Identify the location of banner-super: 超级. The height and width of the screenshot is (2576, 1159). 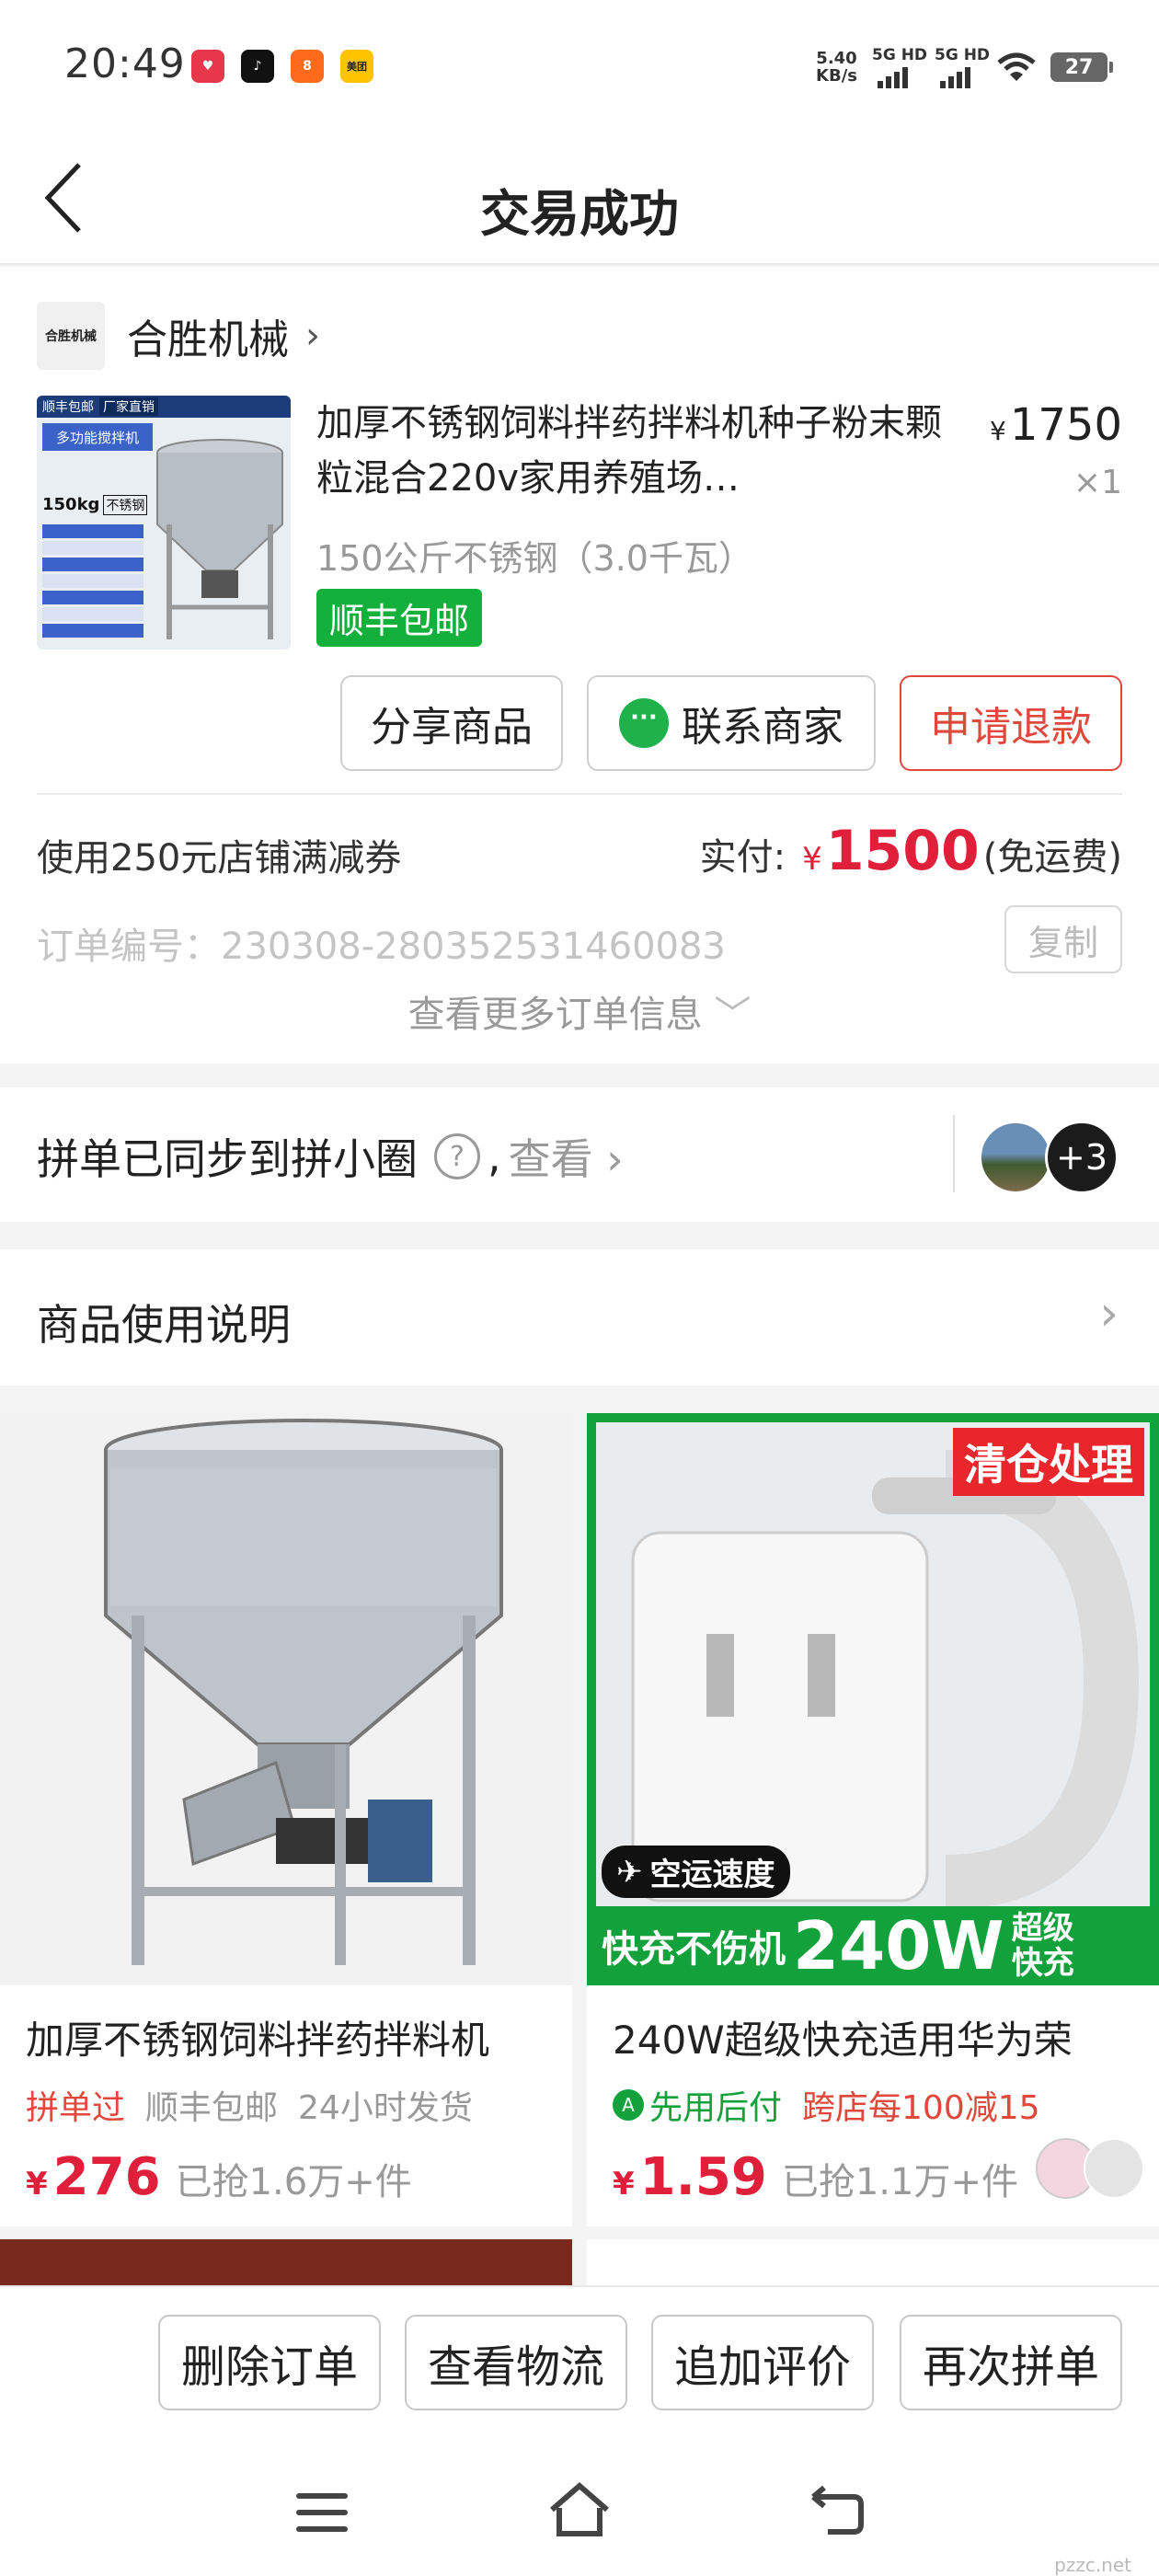
(1042, 1928).